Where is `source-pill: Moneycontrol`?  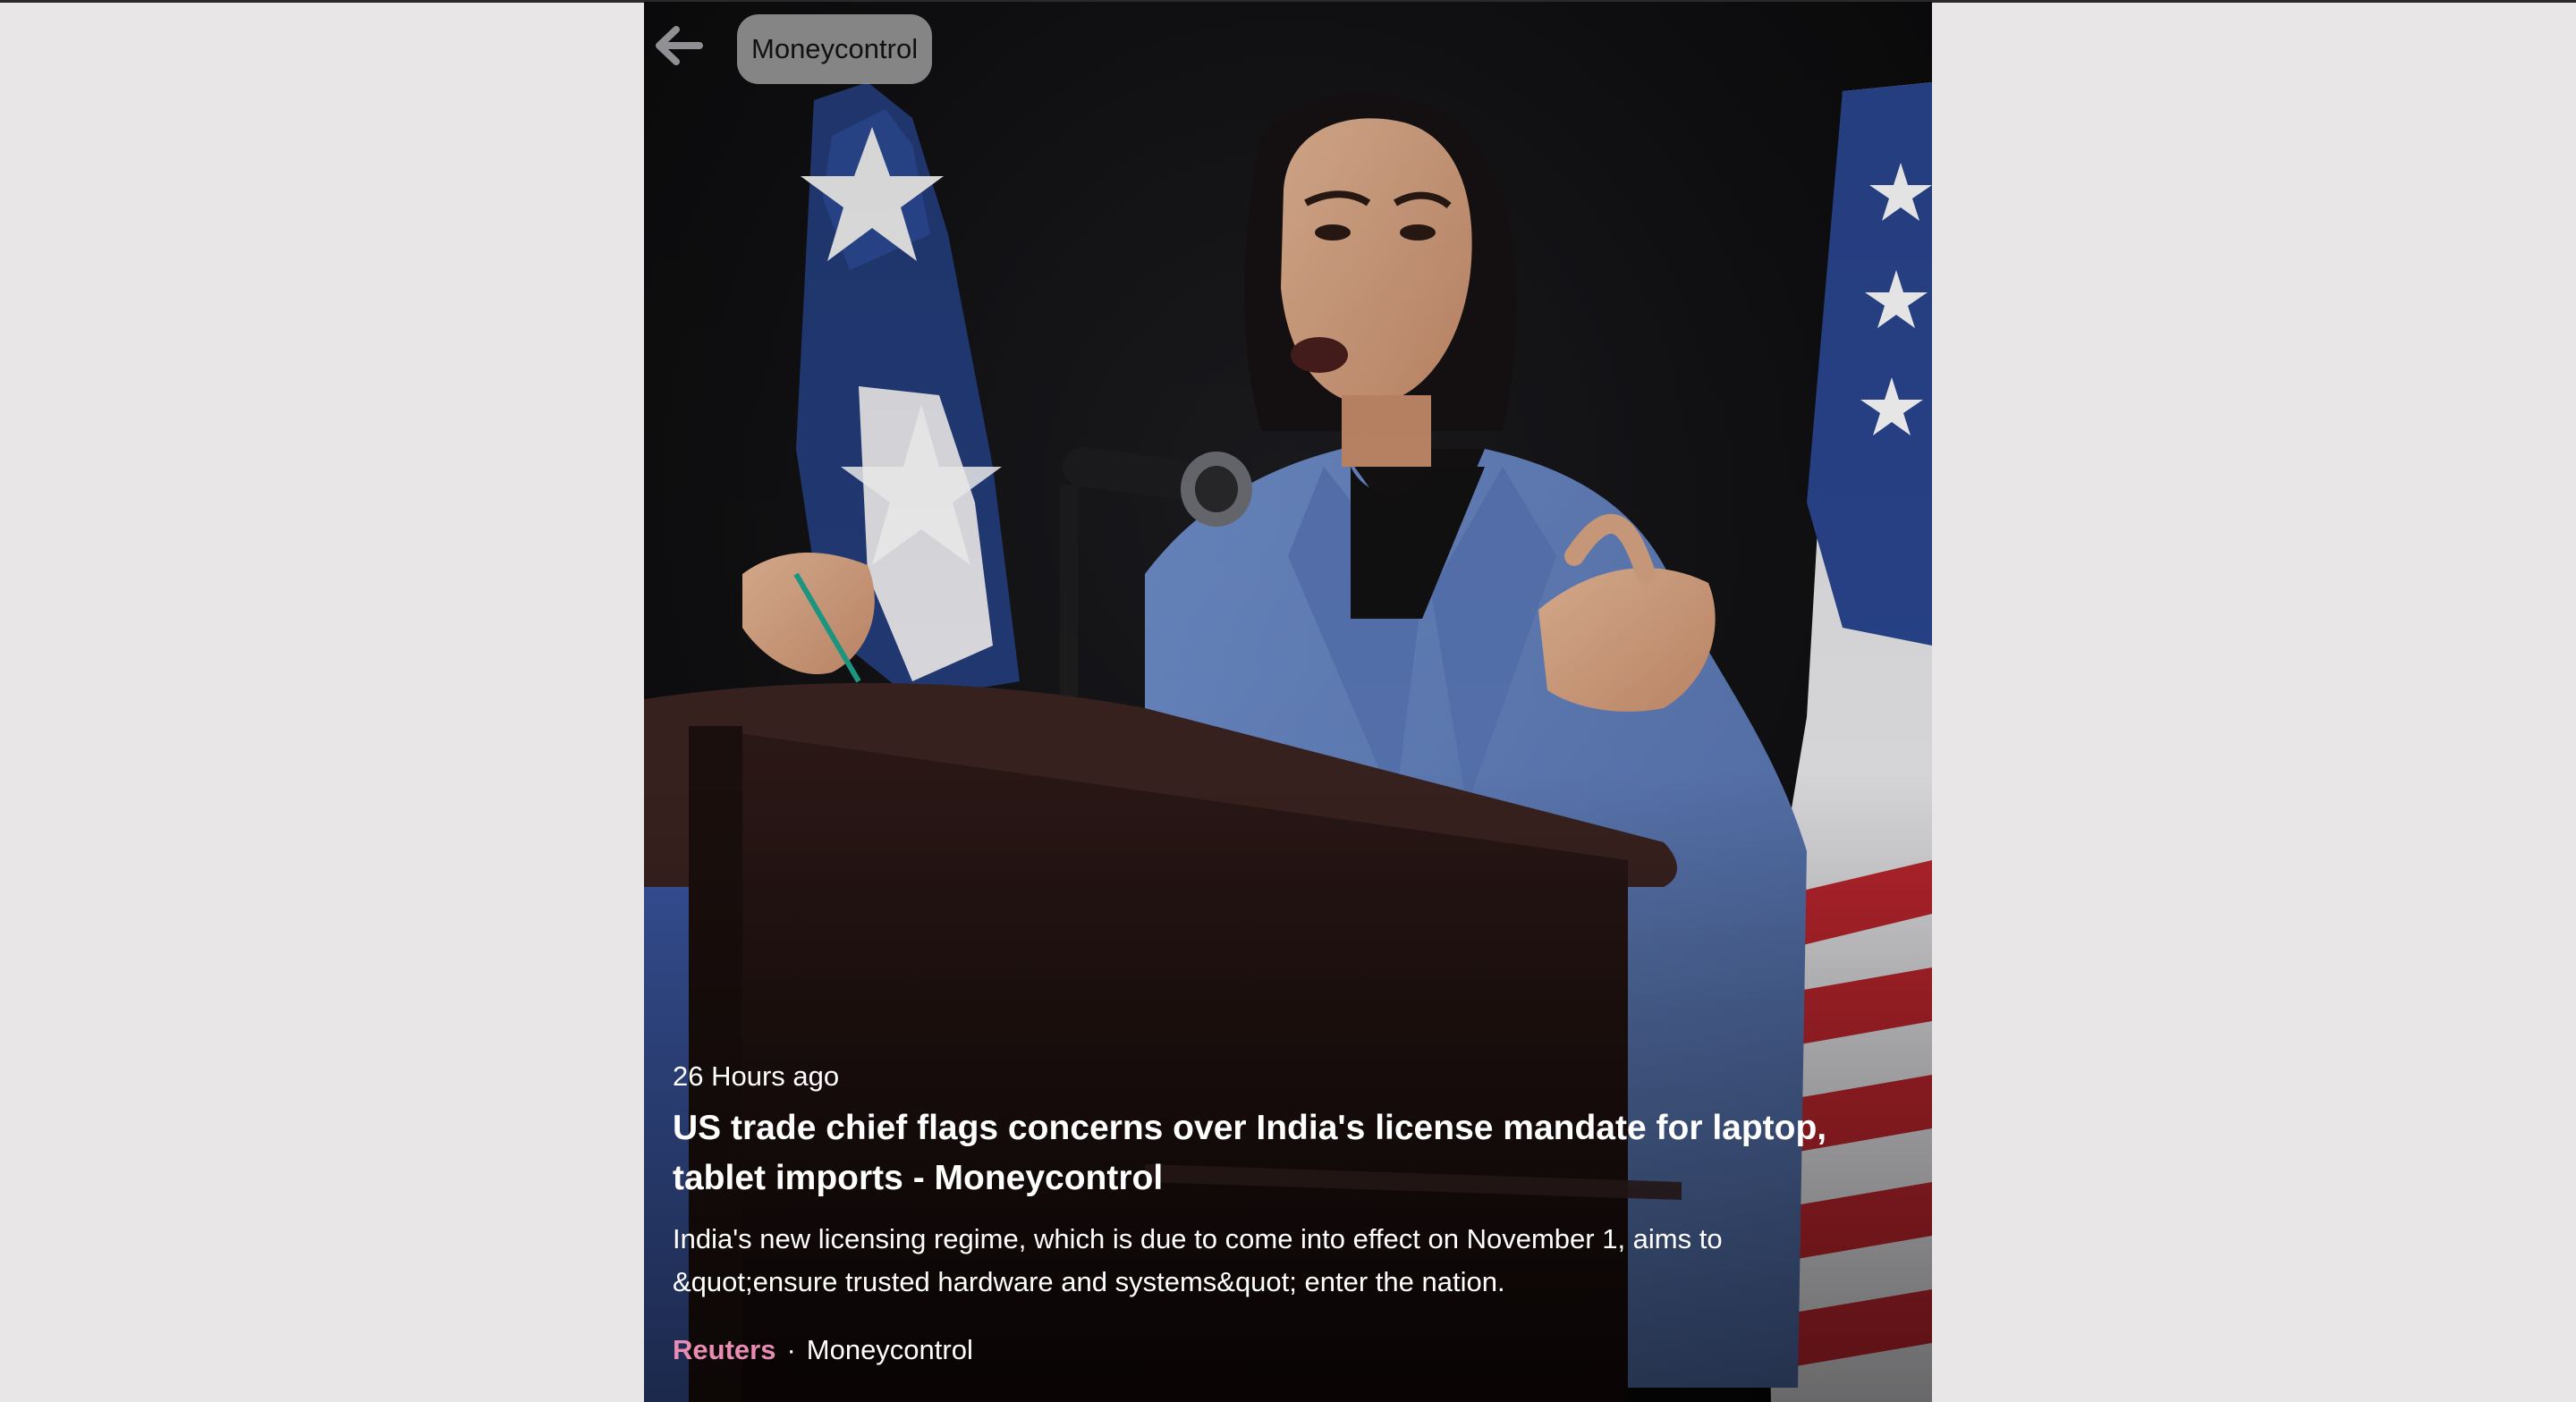 source-pill: Moneycontrol is located at coordinates (835, 49).